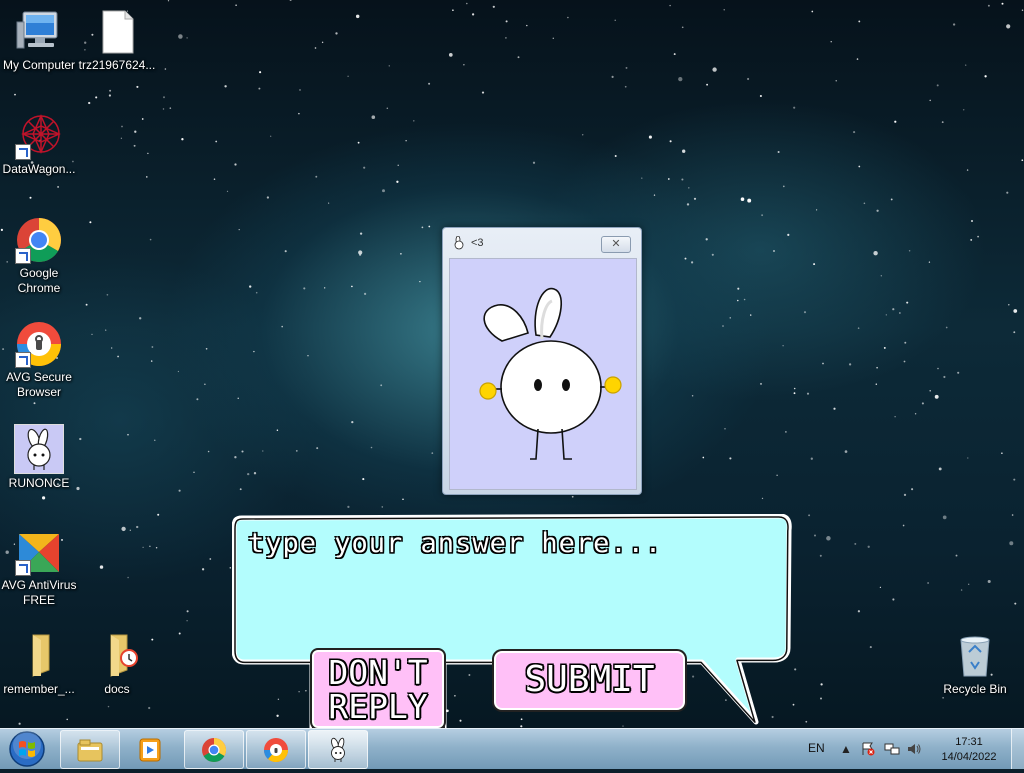  What do you see at coordinates (816, 748) in the screenshot?
I see `language-indicator: EN` at bounding box center [816, 748].